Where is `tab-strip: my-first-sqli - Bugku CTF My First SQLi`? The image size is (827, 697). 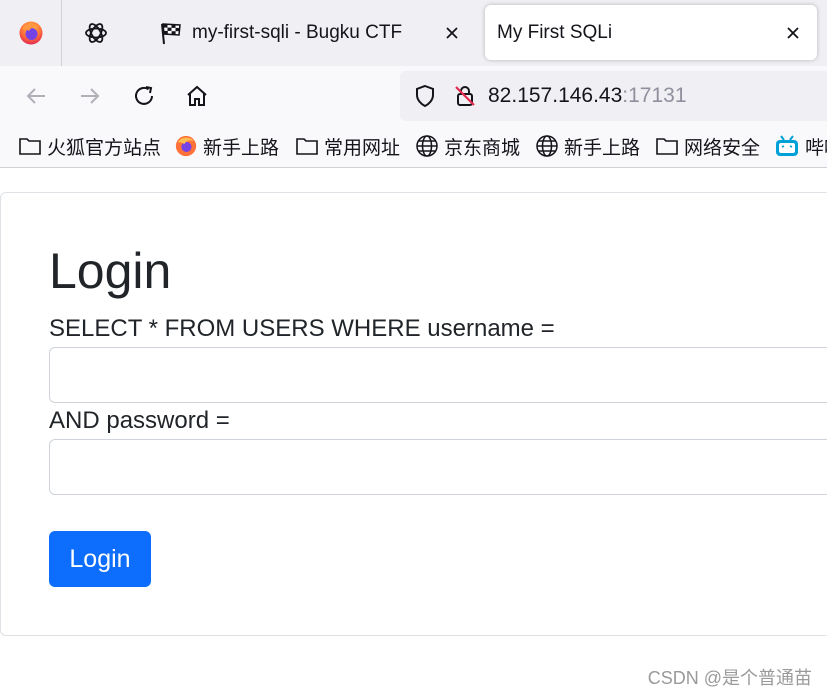
tab-strip: my-first-sqli - Bugku CTF My First SQLi is located at coordinates (413, 33).